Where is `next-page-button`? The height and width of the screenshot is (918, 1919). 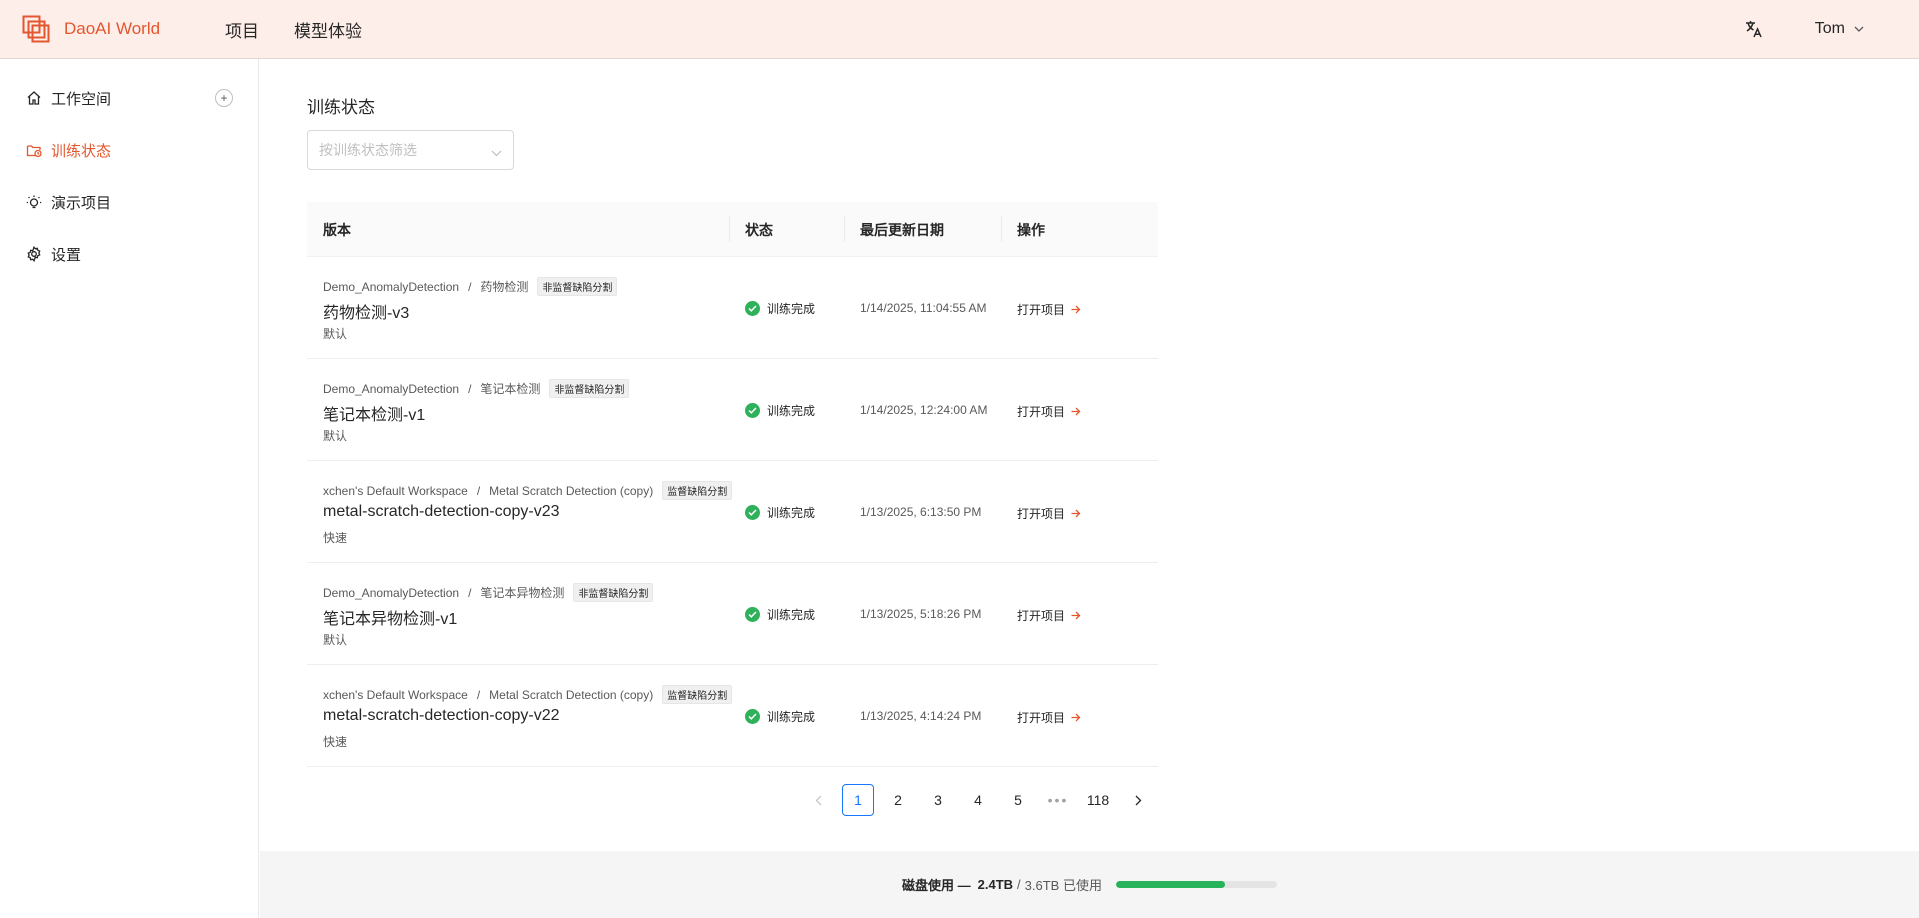
next-page-button is located at coordinates (1138, 800).